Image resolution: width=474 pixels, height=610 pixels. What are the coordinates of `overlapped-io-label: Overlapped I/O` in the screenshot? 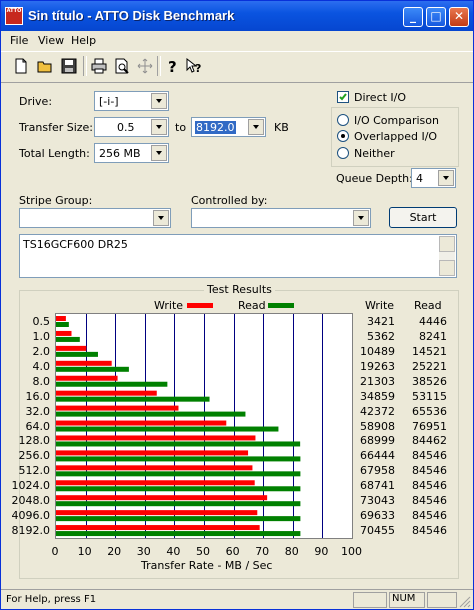 It's located at (396, 136).